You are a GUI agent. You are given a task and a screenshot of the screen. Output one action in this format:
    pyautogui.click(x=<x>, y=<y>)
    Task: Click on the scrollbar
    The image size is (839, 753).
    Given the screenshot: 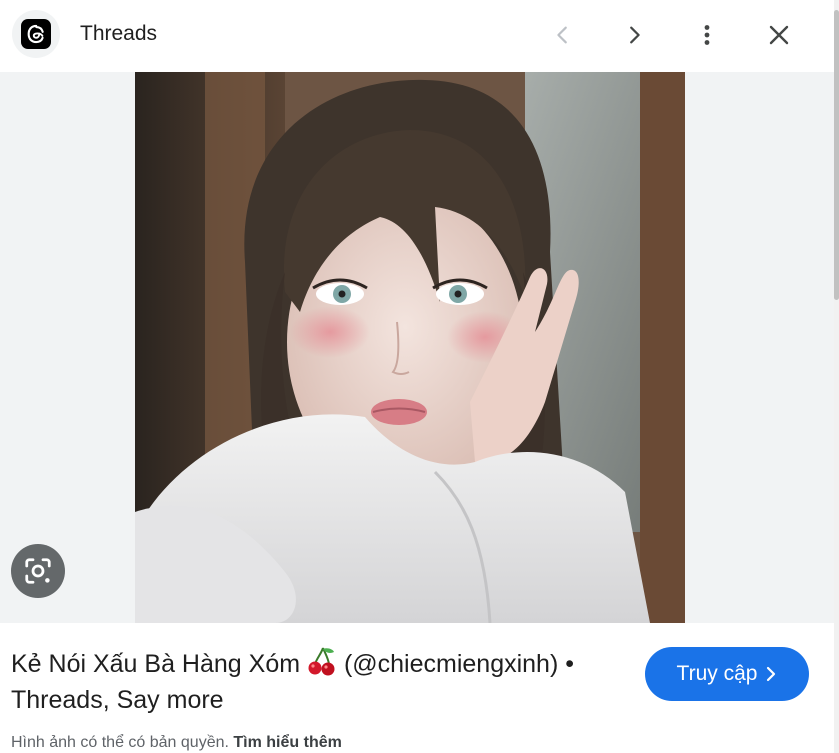 What is the action you would take?
    pyautogui.click(x=836, y=376)
    